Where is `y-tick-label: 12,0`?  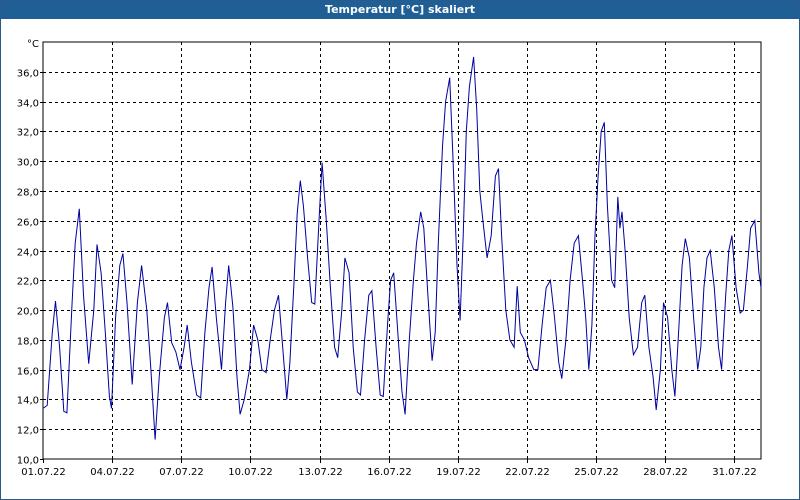 y-tick-label: 12,0 is located at coordinates (28, 431).